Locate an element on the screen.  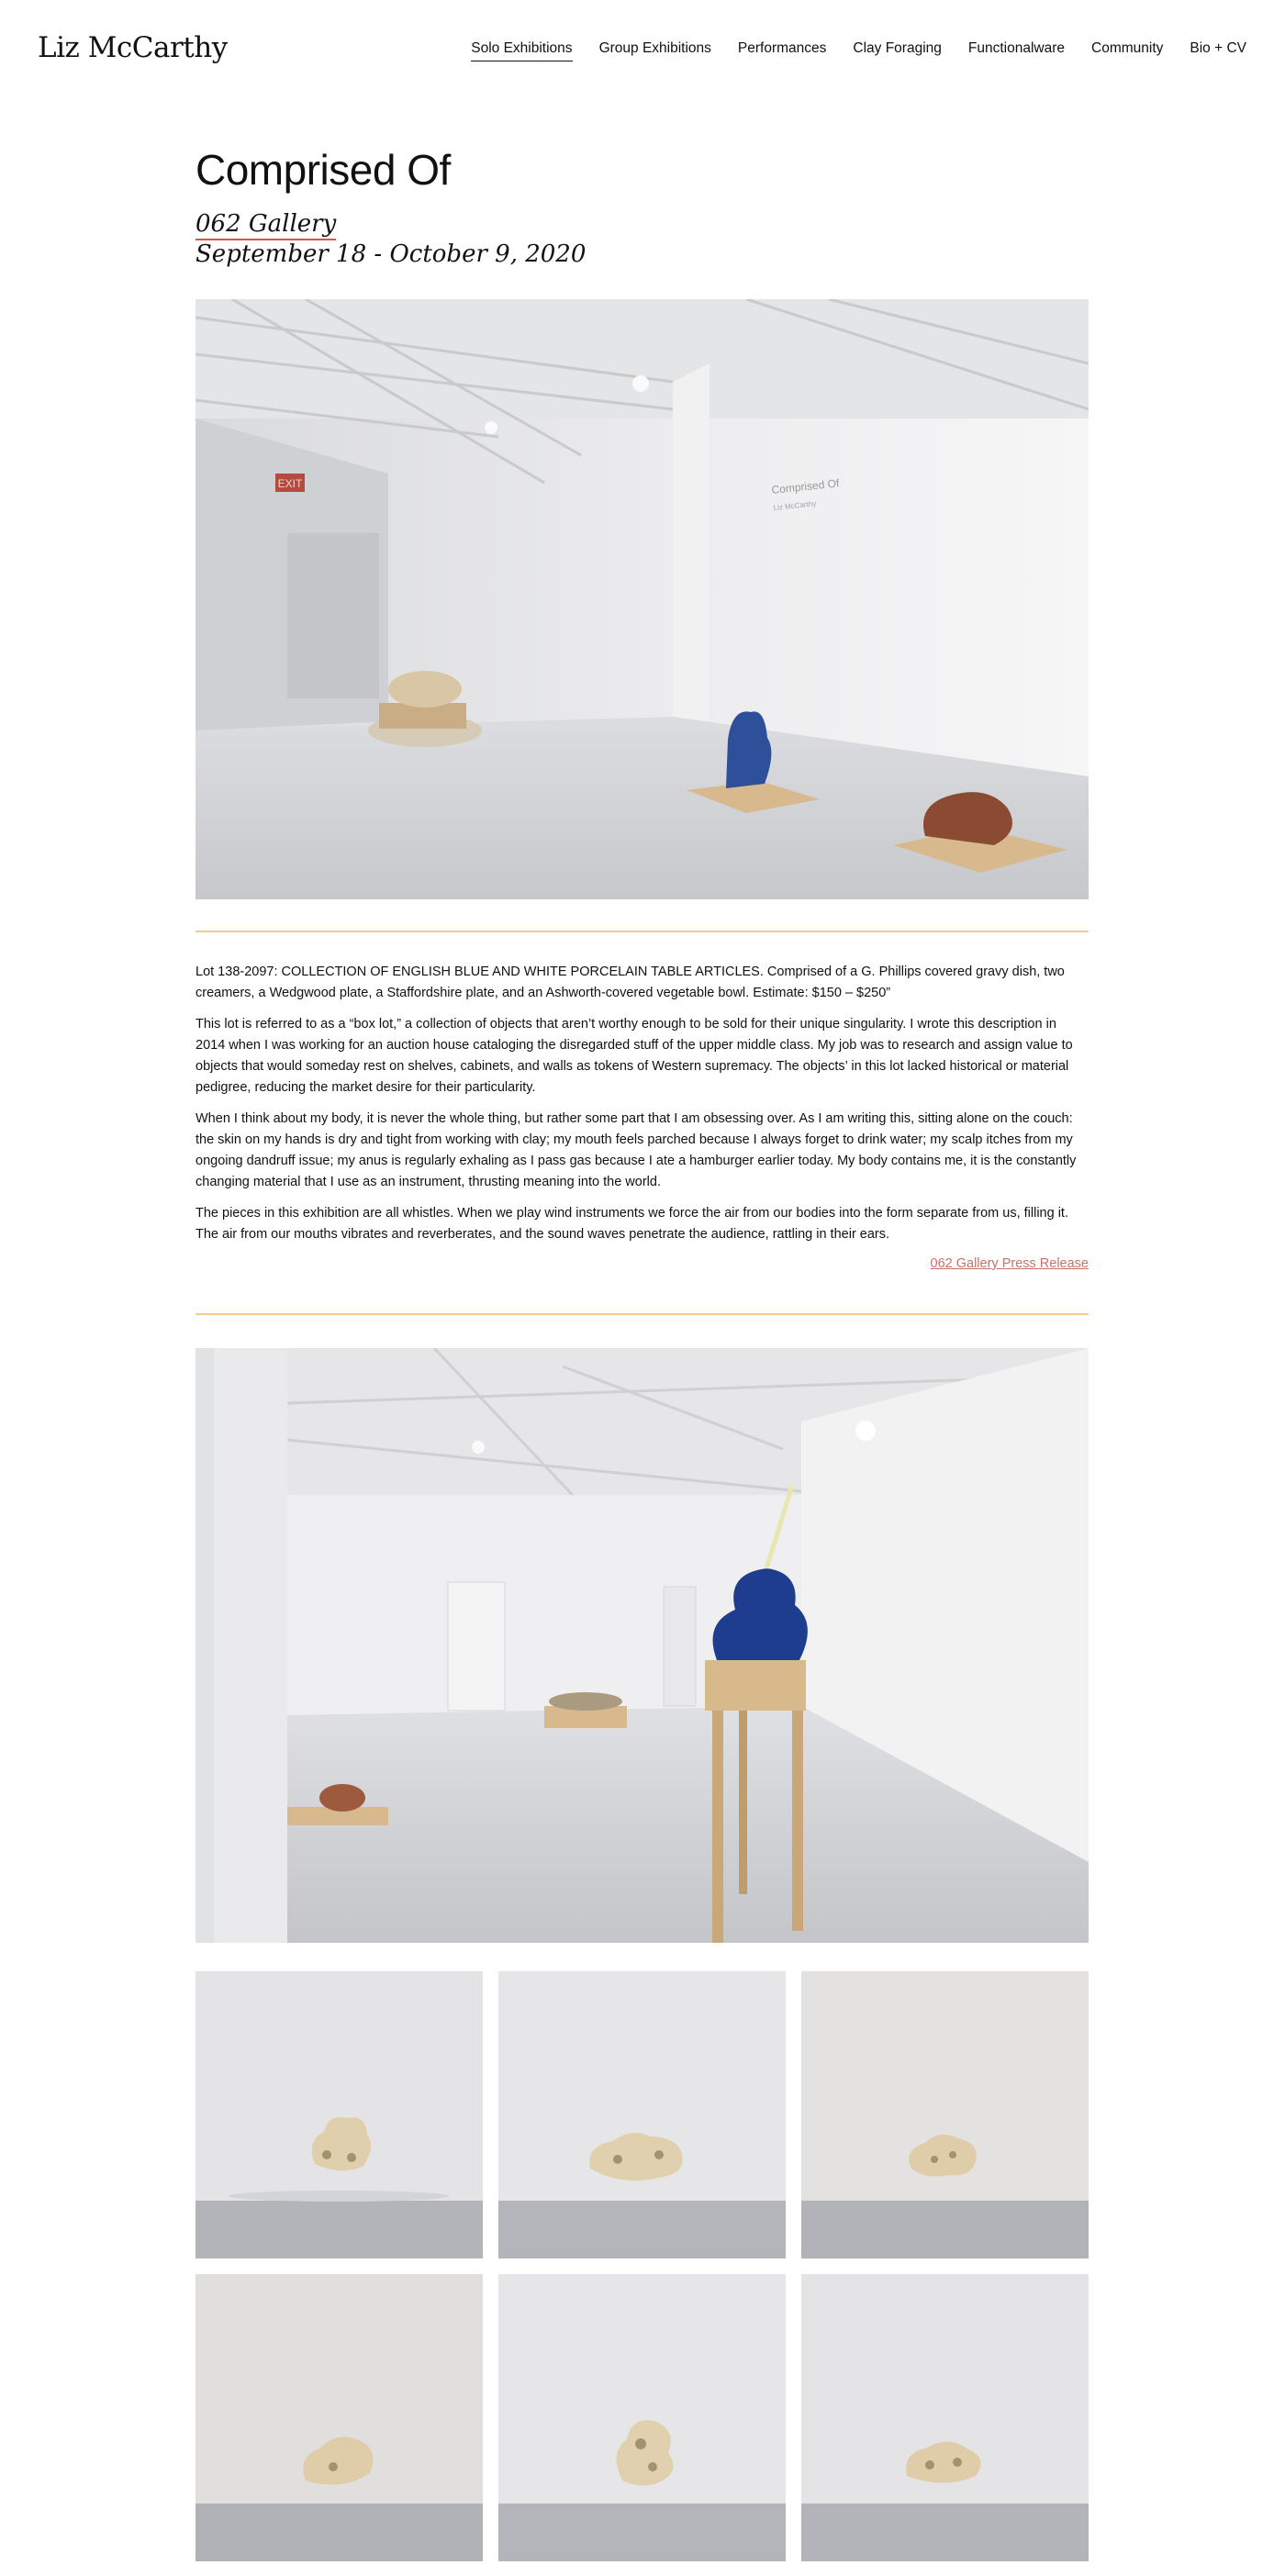
nav-bio-cv: Bio + CV is located at coordinates (1218, 51).